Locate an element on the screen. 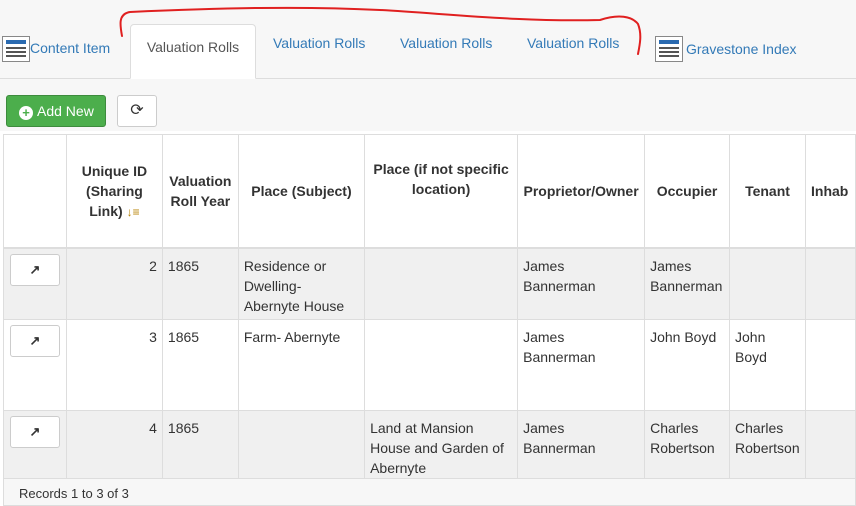 Image resolution: width=856 pixels, height=506 pixels. col-header-tenant: Tenant is located at coordinates (767, 191).